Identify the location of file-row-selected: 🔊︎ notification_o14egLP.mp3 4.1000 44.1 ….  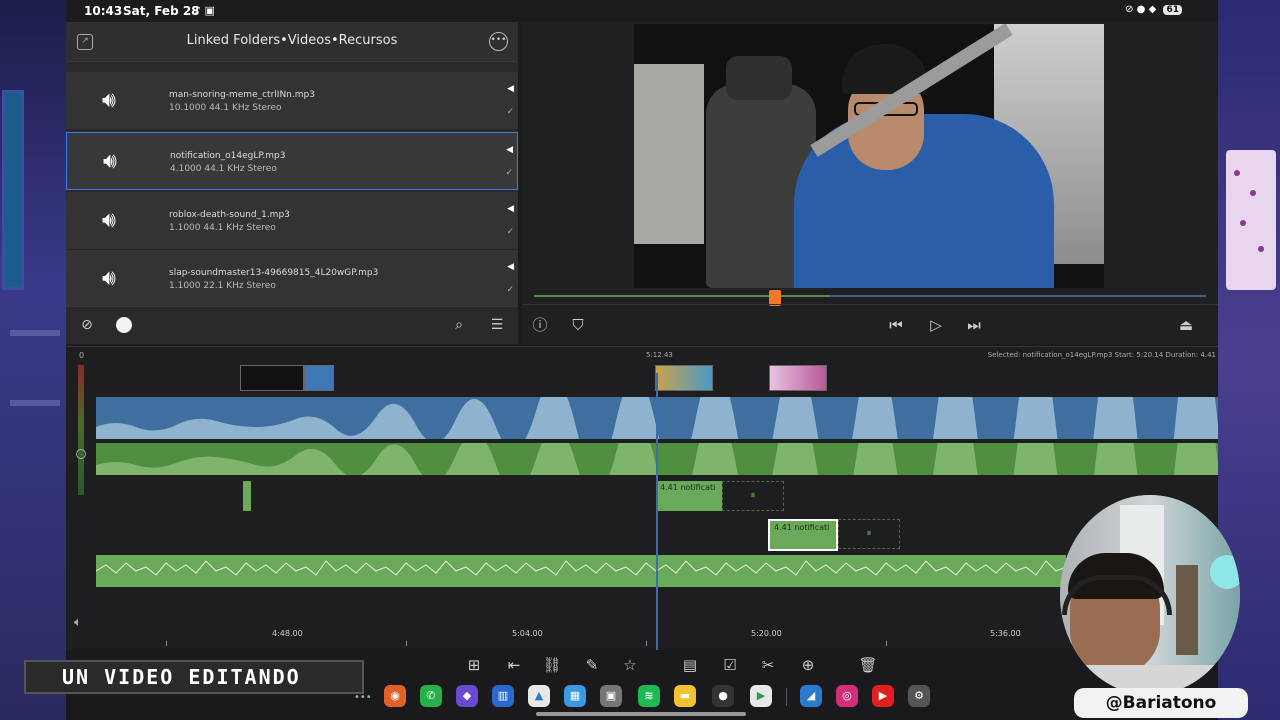
(292, 161).